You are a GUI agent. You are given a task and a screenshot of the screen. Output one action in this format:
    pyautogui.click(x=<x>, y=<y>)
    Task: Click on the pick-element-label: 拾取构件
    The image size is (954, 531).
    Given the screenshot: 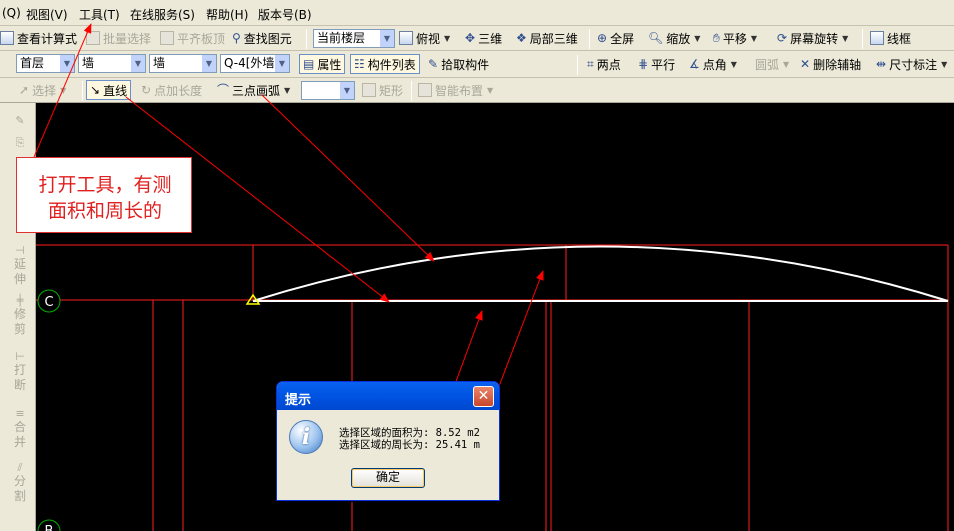 What is the action you would take?
    pyautogui.click(x=465, y=64)
    